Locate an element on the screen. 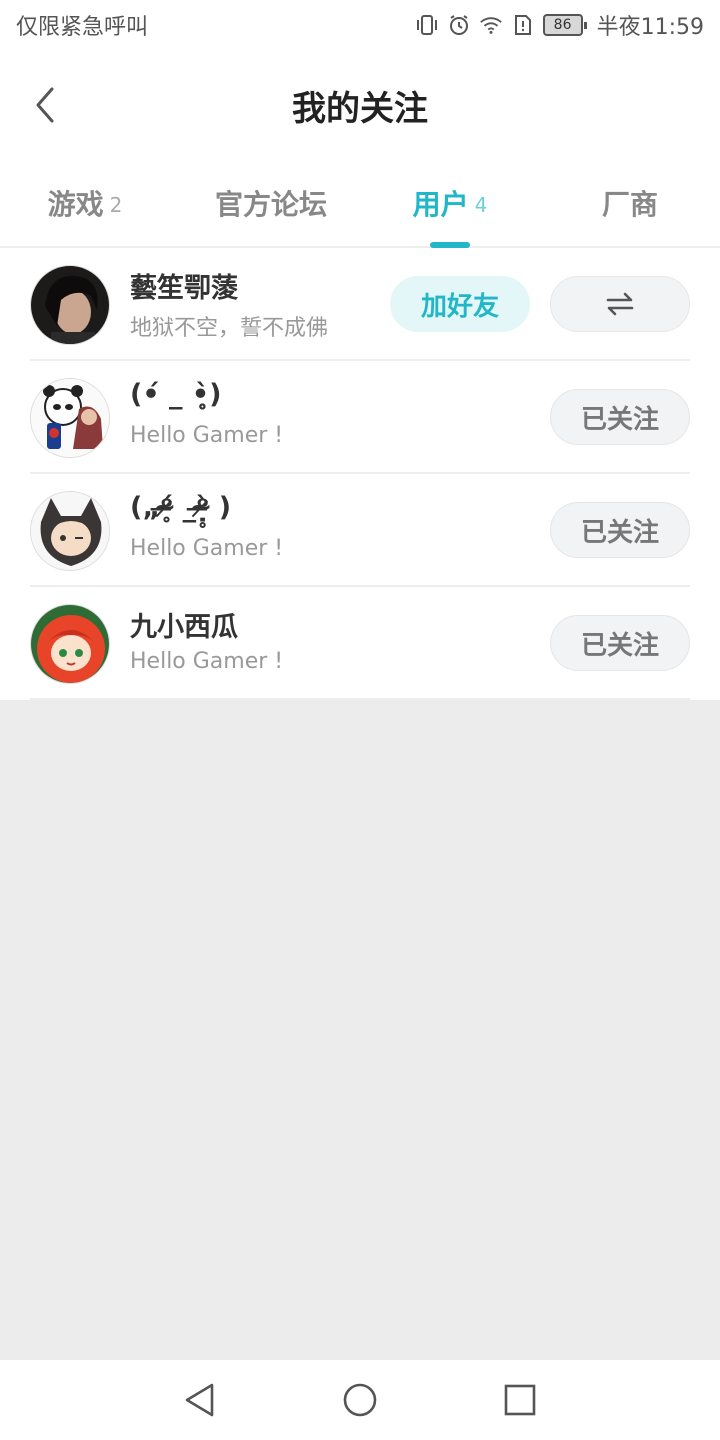 The image size is (720, 1440). add-friend-button: 加好友 is located at coordinates (460, 304).